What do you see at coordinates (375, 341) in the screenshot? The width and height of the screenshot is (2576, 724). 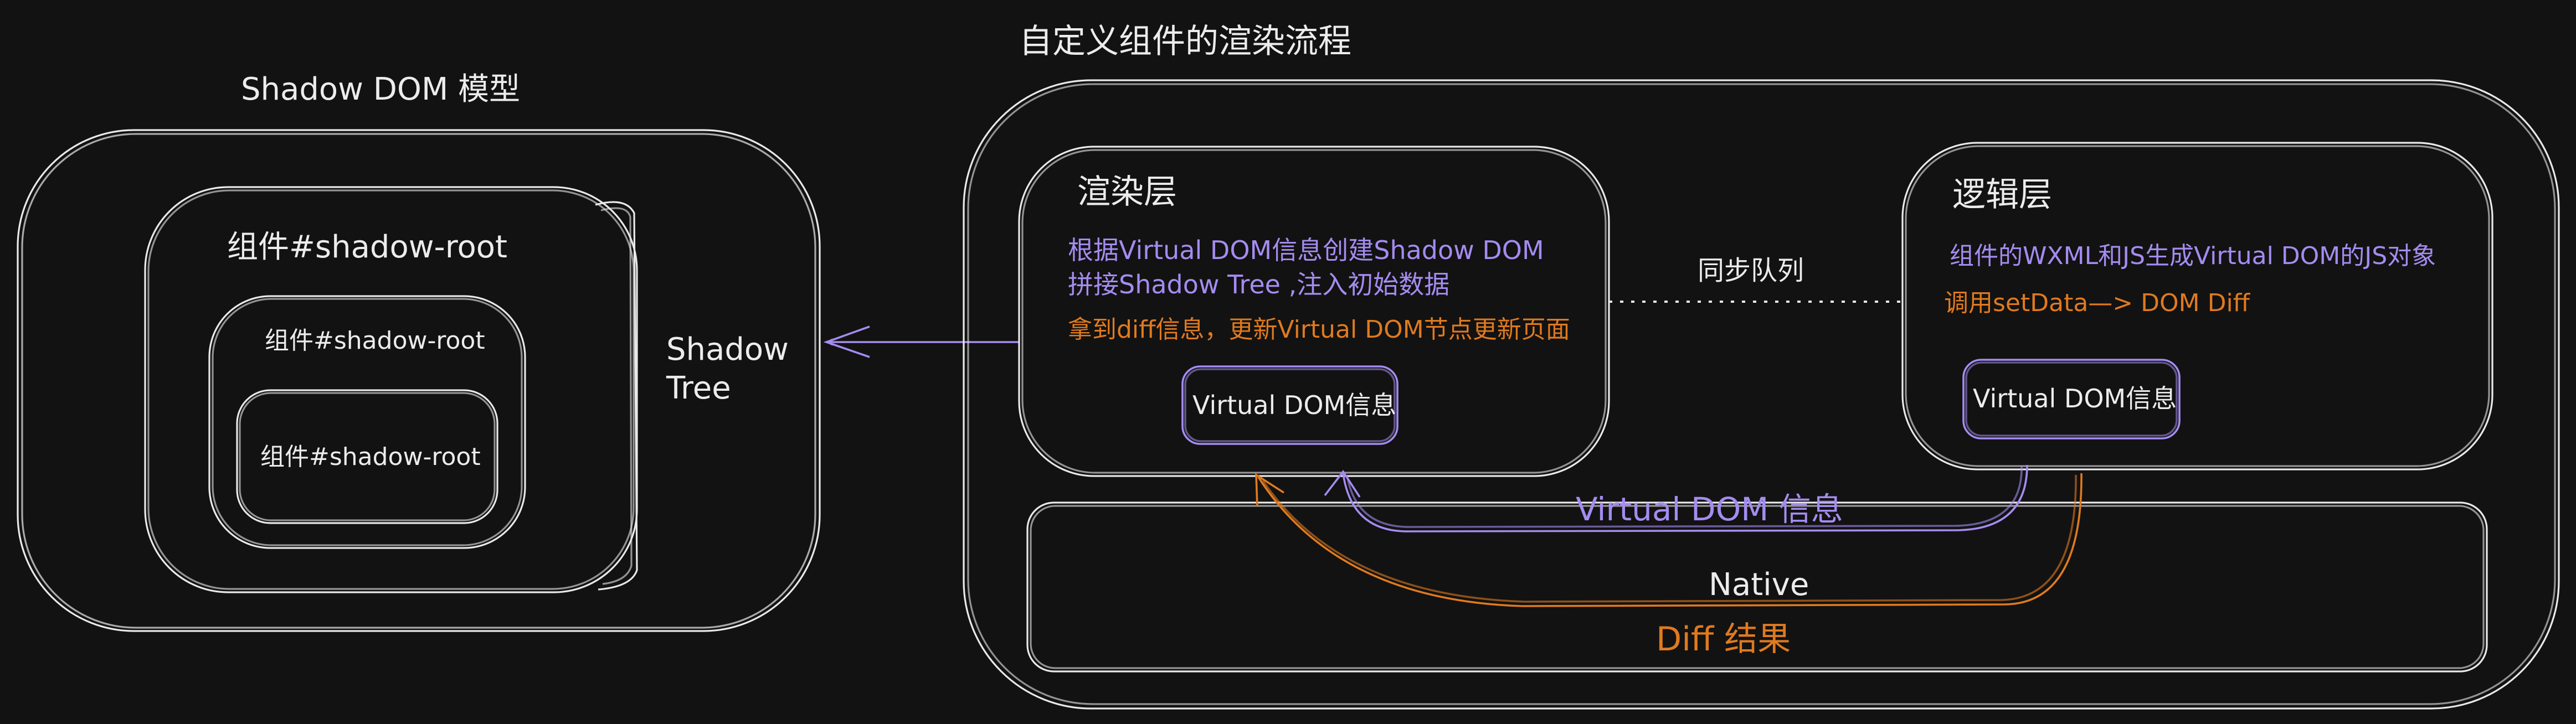 I see `shadow-root-mid-label: 组件#shadow-root` at bounding box center [375, 341].